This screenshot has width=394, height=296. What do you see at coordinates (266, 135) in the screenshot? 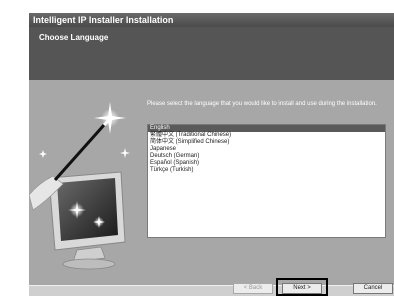
I see `language-option-traditional-chinese: 繁體中文 (Traditional Chinese)` at bounding box center [266, 135].